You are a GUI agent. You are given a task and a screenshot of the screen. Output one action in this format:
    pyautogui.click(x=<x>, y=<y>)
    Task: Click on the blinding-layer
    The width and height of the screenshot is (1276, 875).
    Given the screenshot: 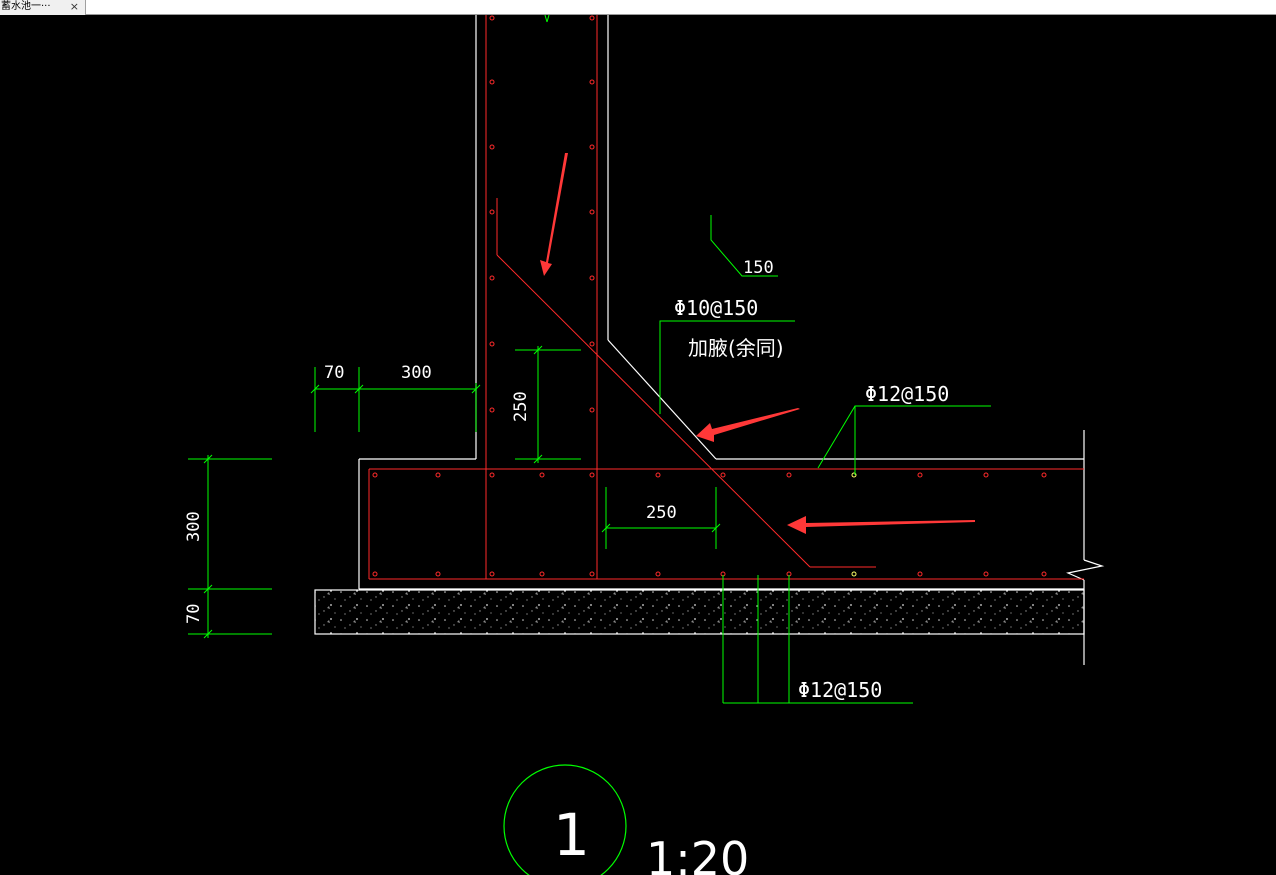 What is the action you would take?
    pyautogui.click(x=699, y=612)
    